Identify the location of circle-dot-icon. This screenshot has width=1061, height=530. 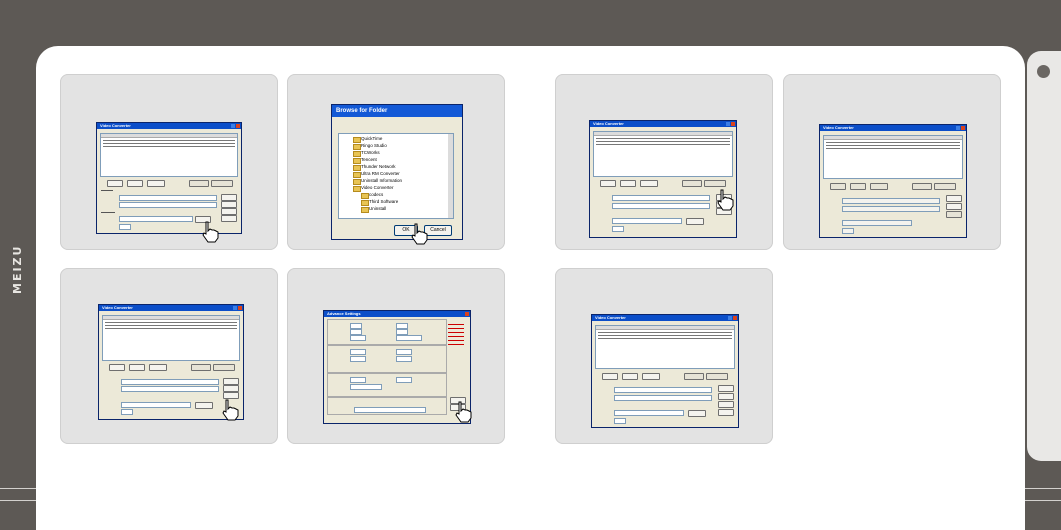
(1043, 71).